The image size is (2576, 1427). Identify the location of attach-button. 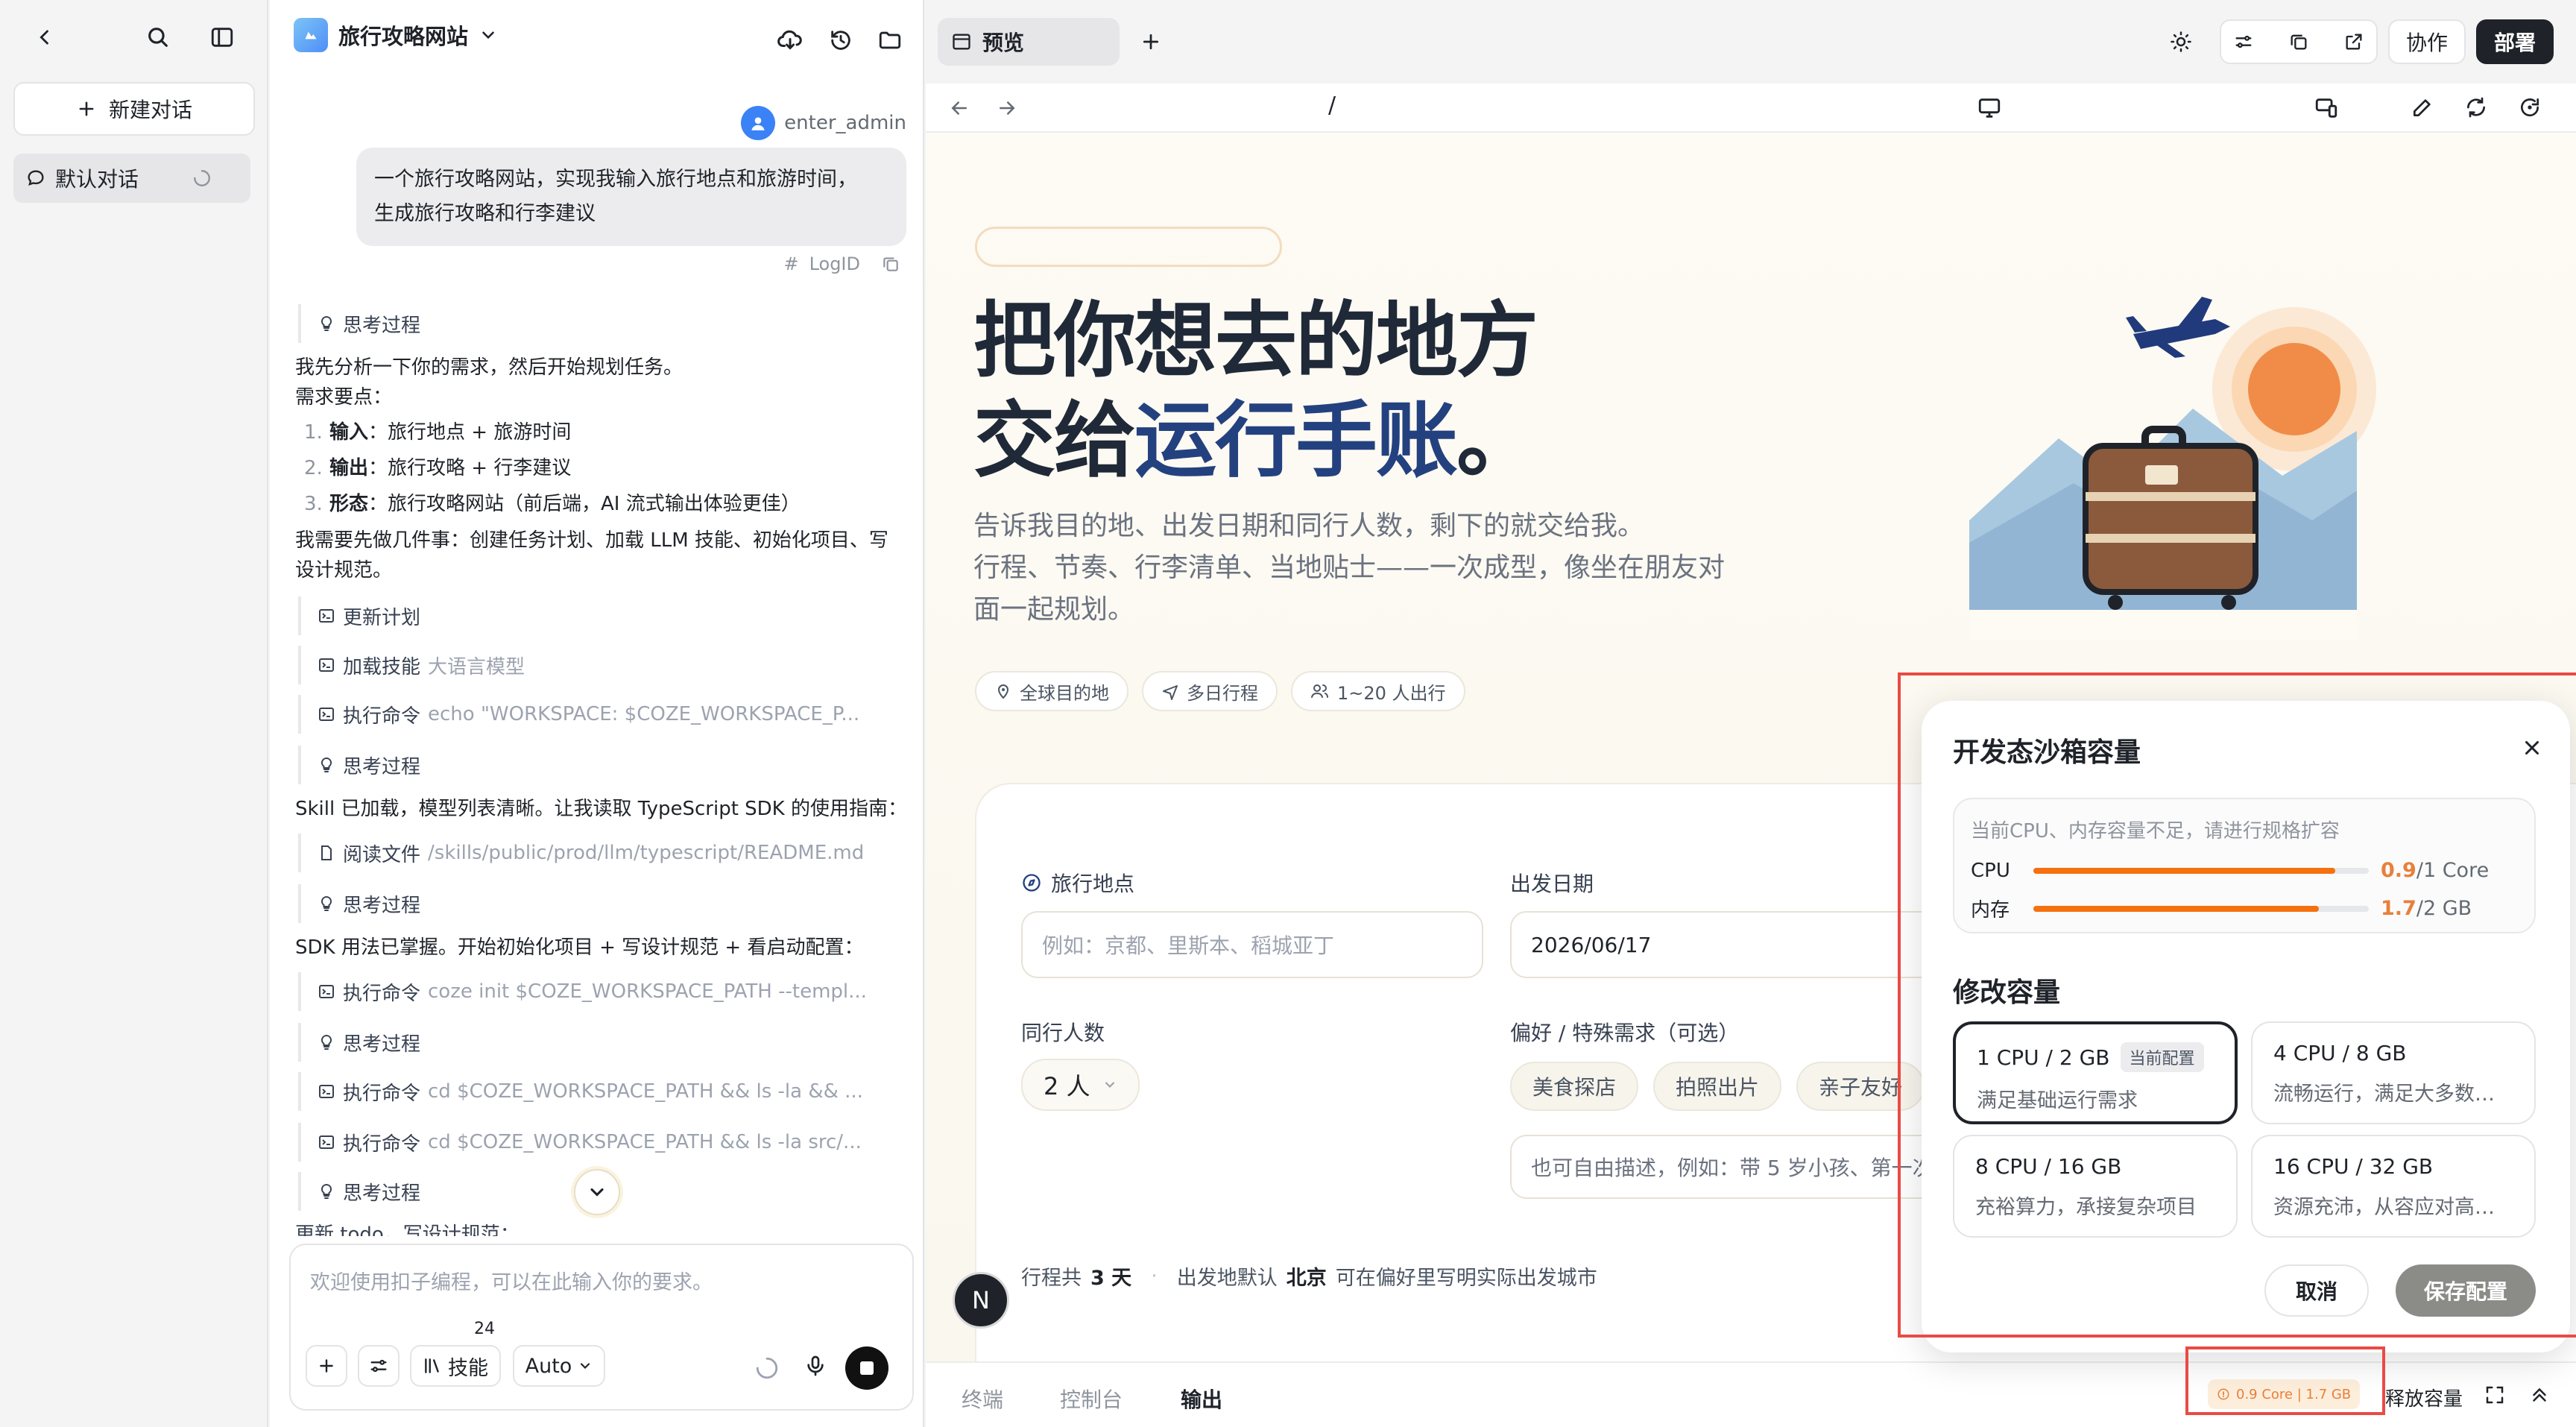
(326, 1366).